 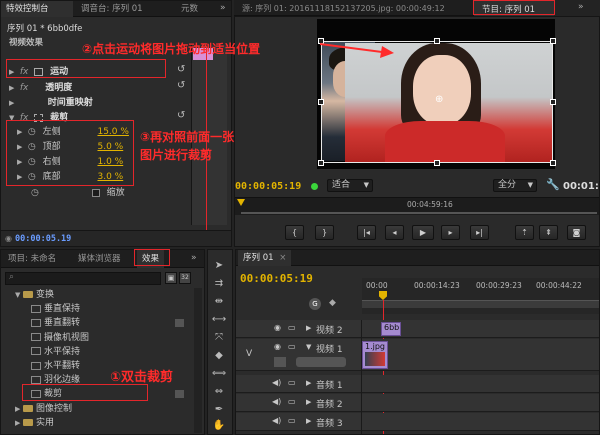 What do you see at coordinates (181, 85) in the screenshot?
I see `opacity-reset-icon: ↺` at bounding box center [181, 85].